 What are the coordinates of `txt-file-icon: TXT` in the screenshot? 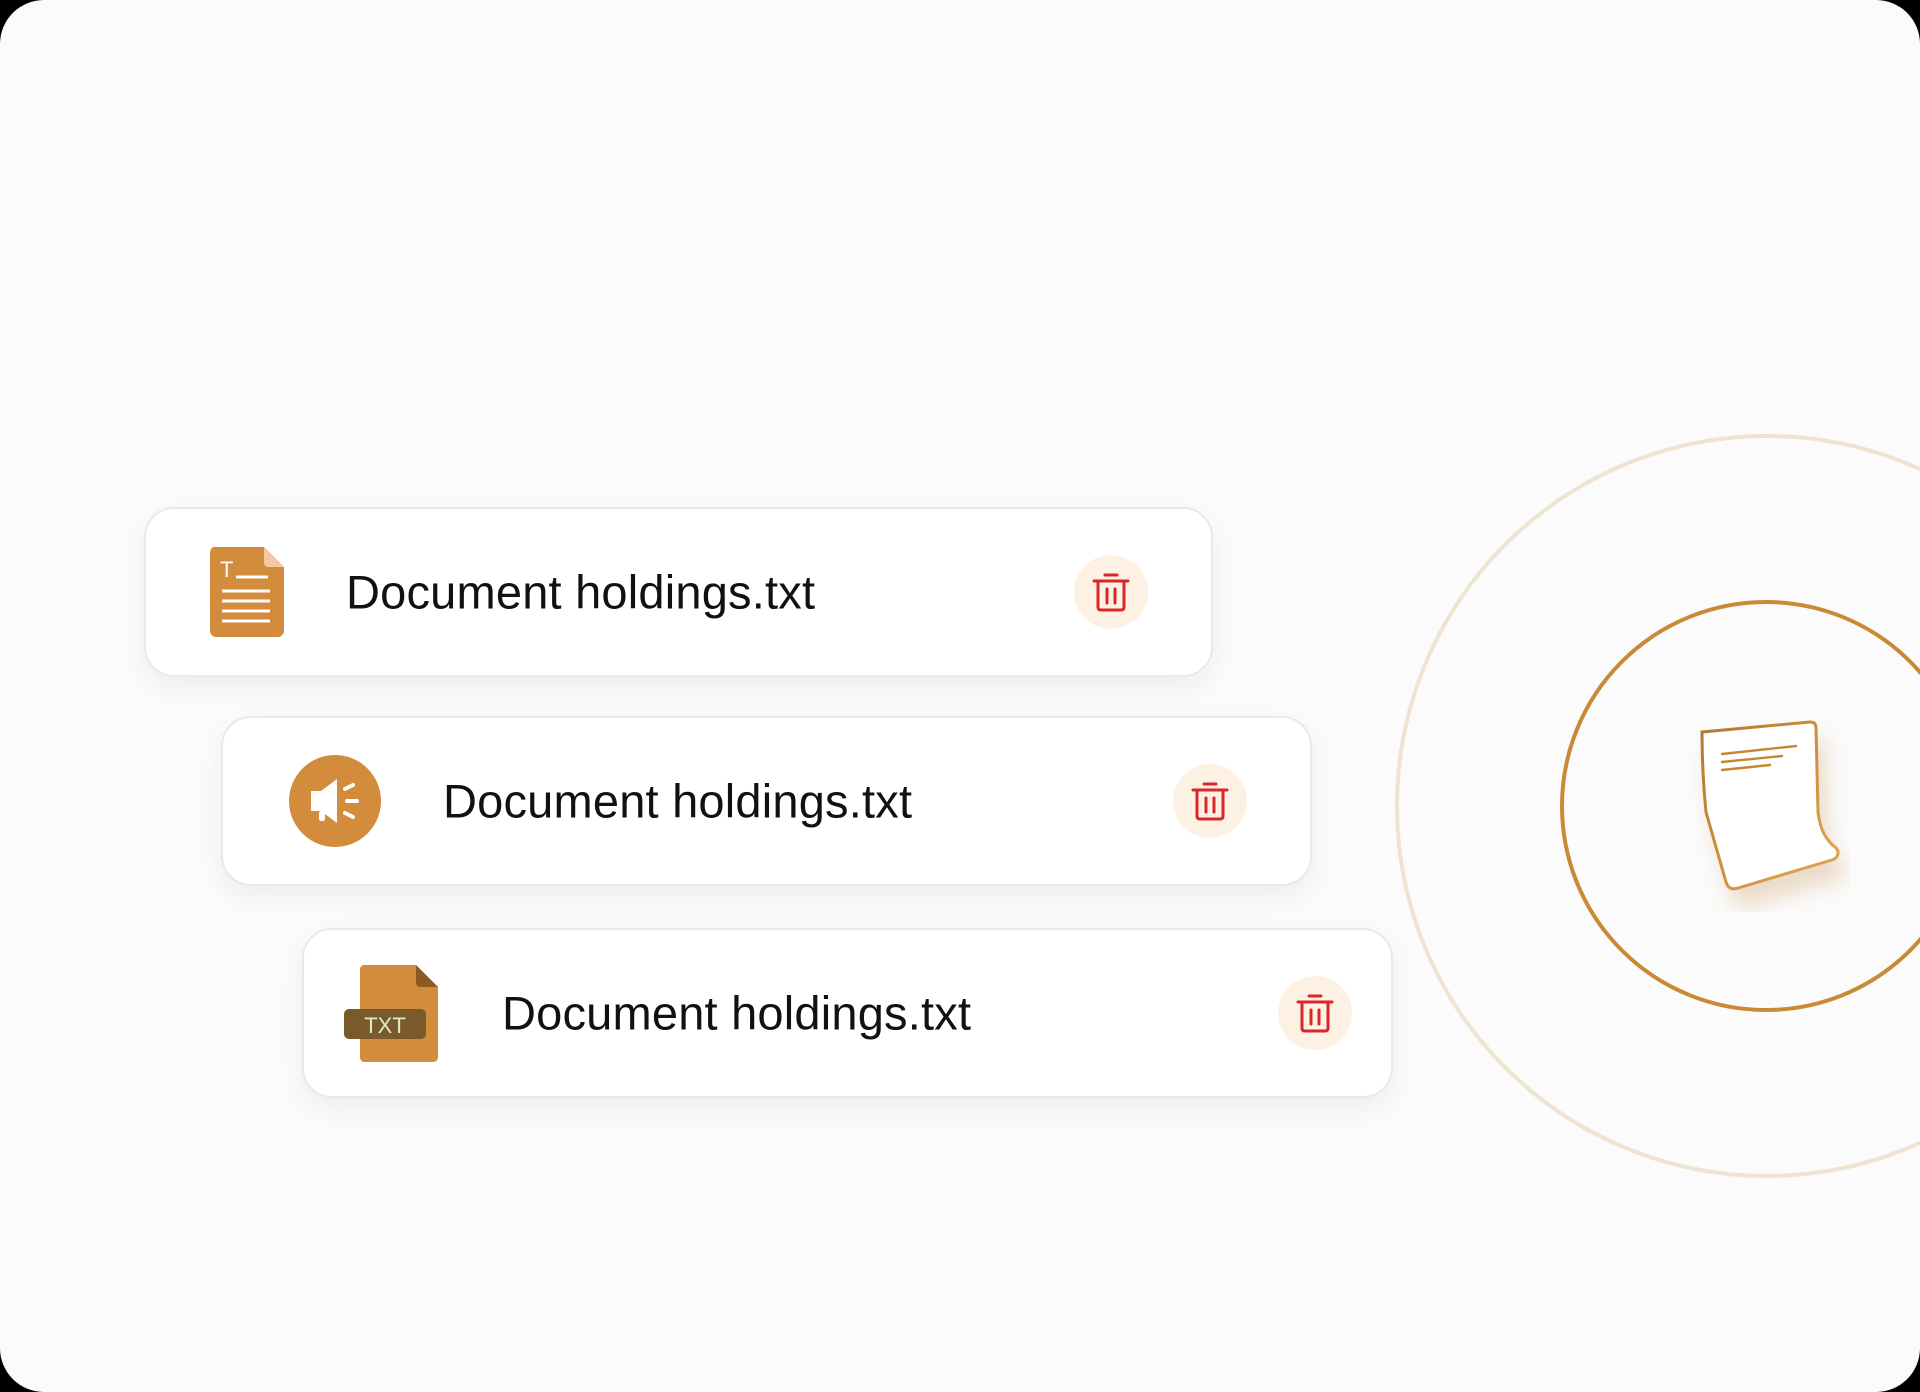 It's located at (391, 1013).